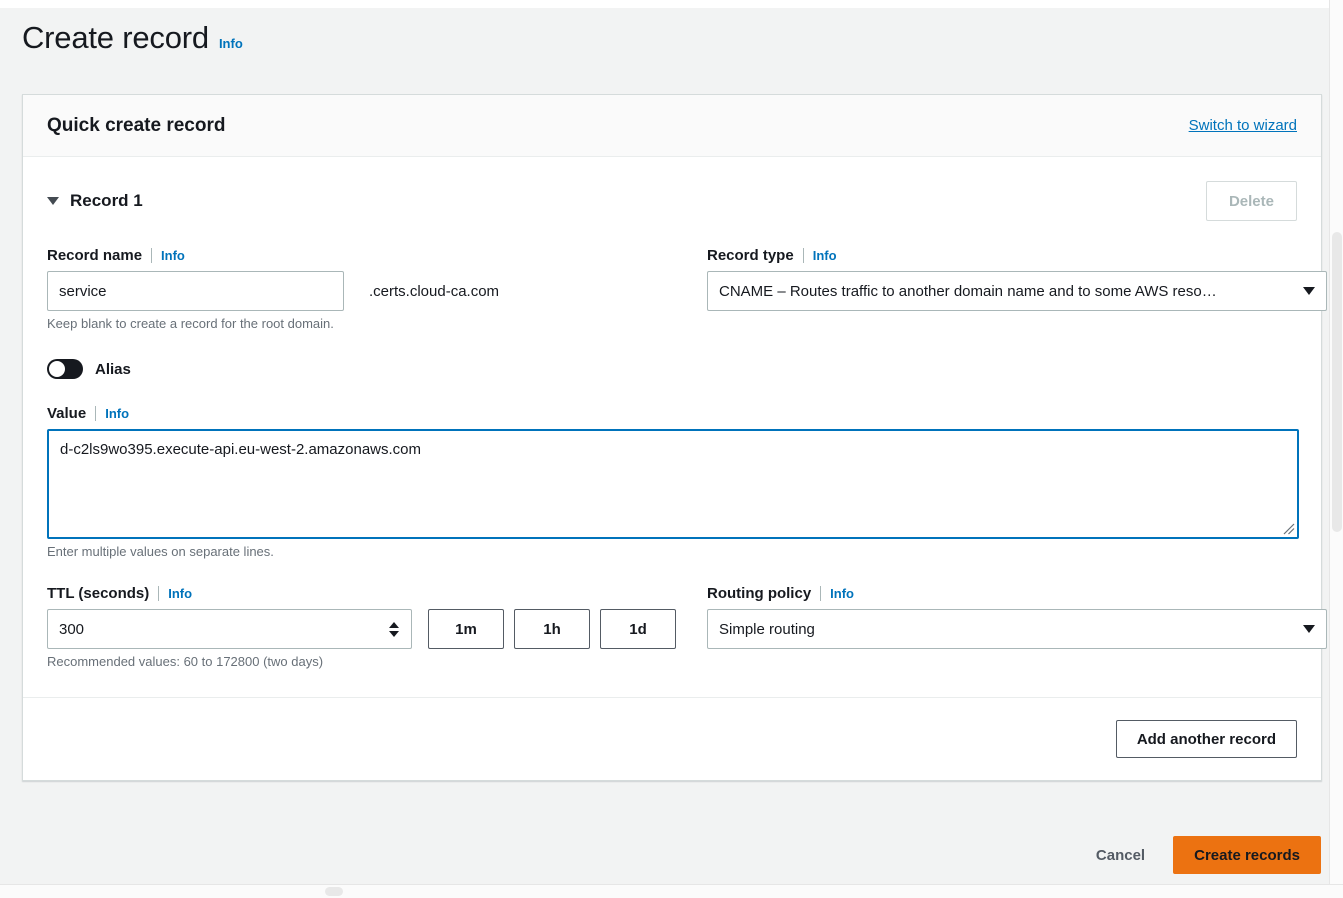 This screenshot has width=1343, height=898. What do you see at coordinates (106, 200) in the screenshot?
I see `record-title: Record 1` at bounding box center [106, 200].